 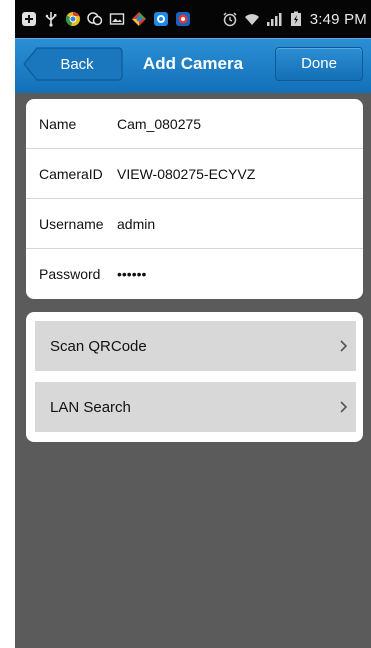 I want to click on lan-search-button: LAN Search, so click(x=195, y=407).